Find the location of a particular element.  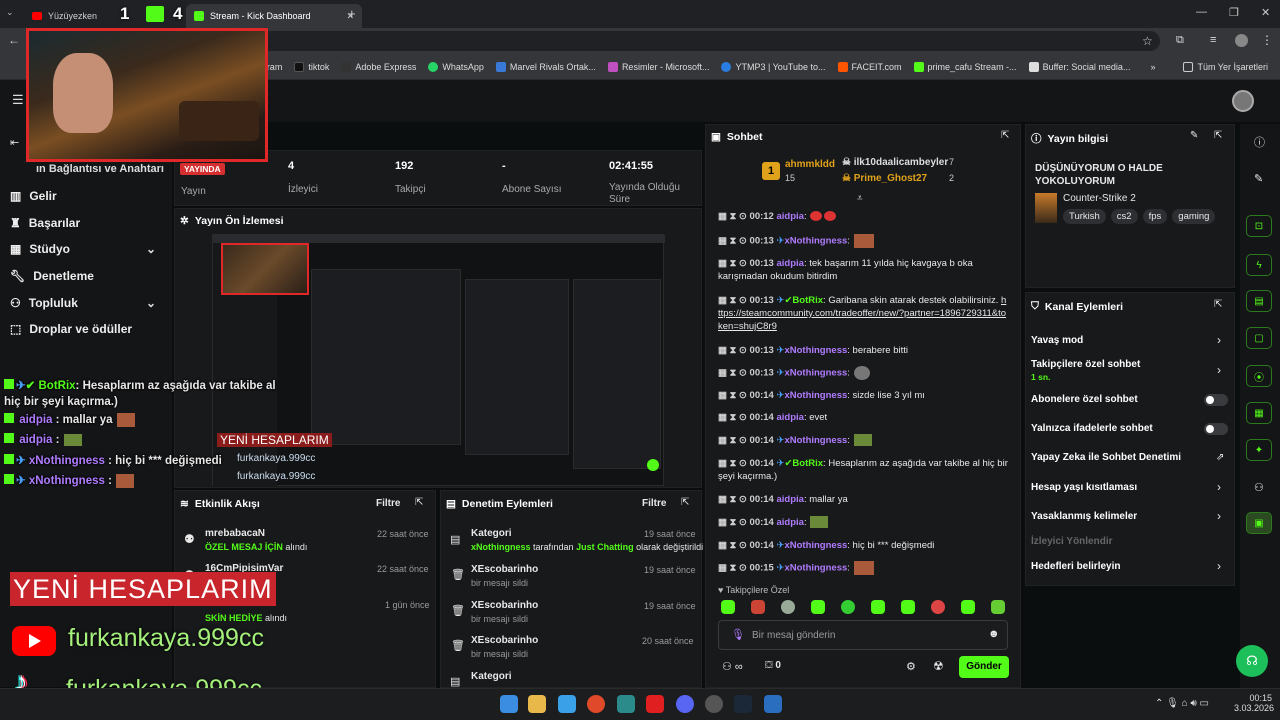

back-icon: ← is located at coordinates (14, 40).